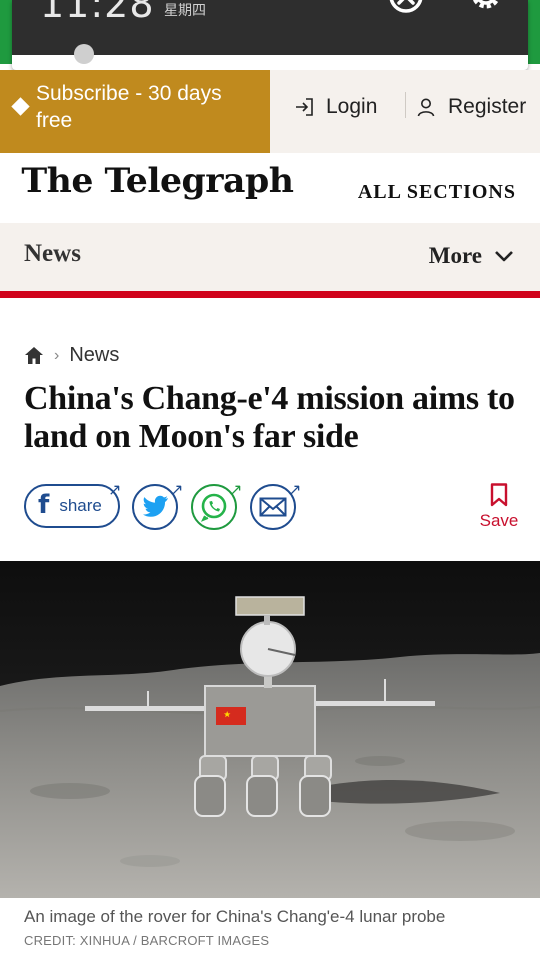 The height and width of the screenshot is (960, 540). I want to click on login-button: Login, so click(335, 107).